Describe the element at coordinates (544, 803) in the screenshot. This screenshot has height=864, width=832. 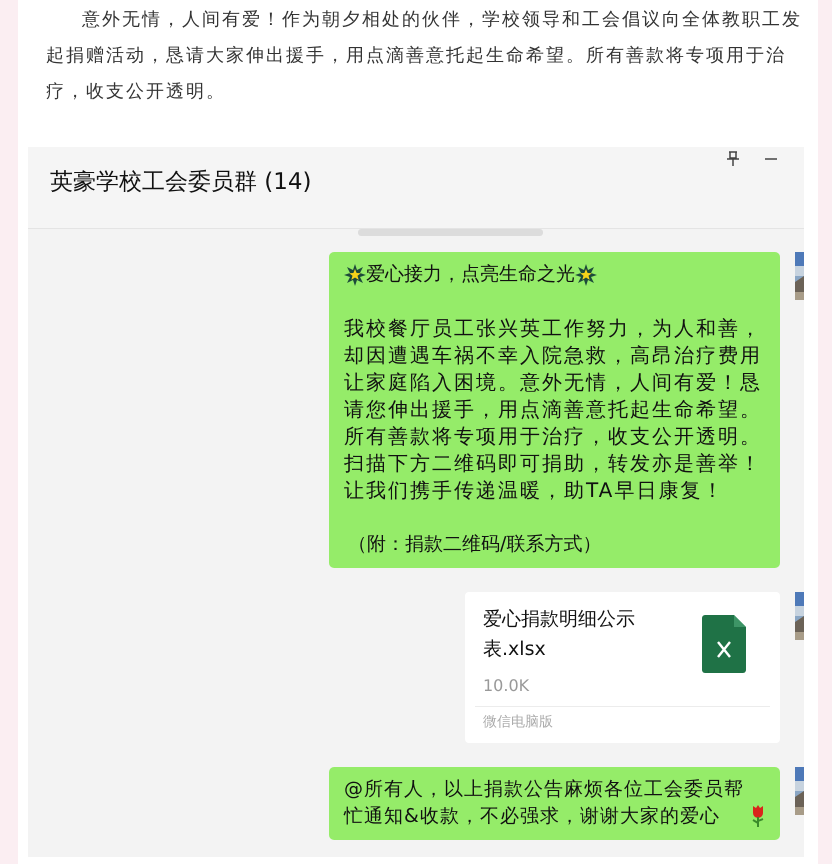
I see `message-text: @所有人，以上捐款公告麻烦各位工会委员帮忙通知&收款，不必强求，谢谢大家的爱心` at that location.